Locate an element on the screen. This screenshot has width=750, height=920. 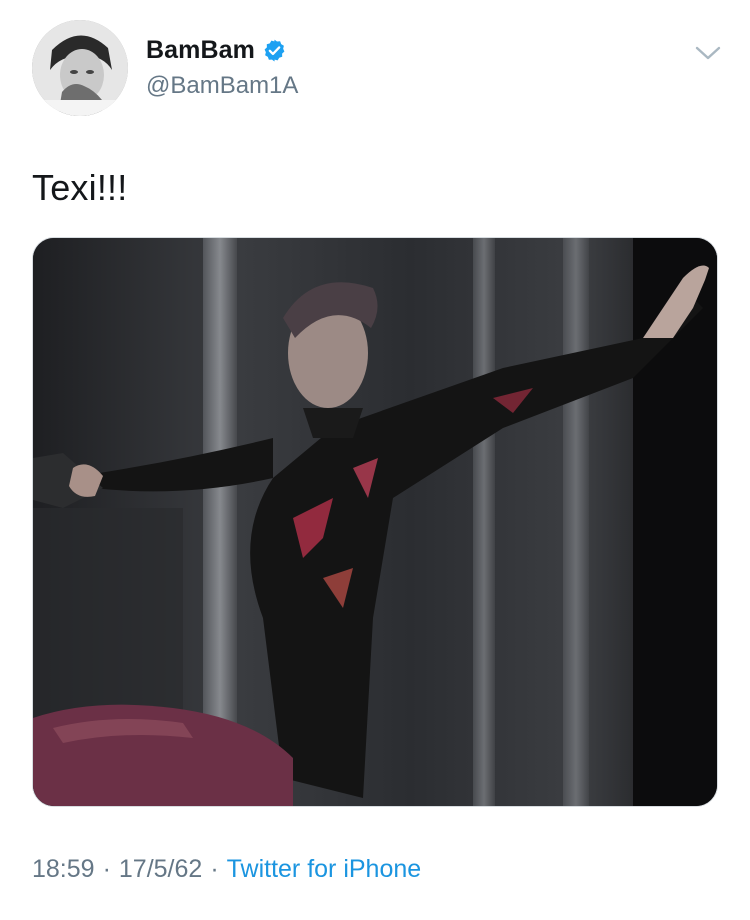
tweet-date: 17/5/62 is located at coordinates (160, 869).